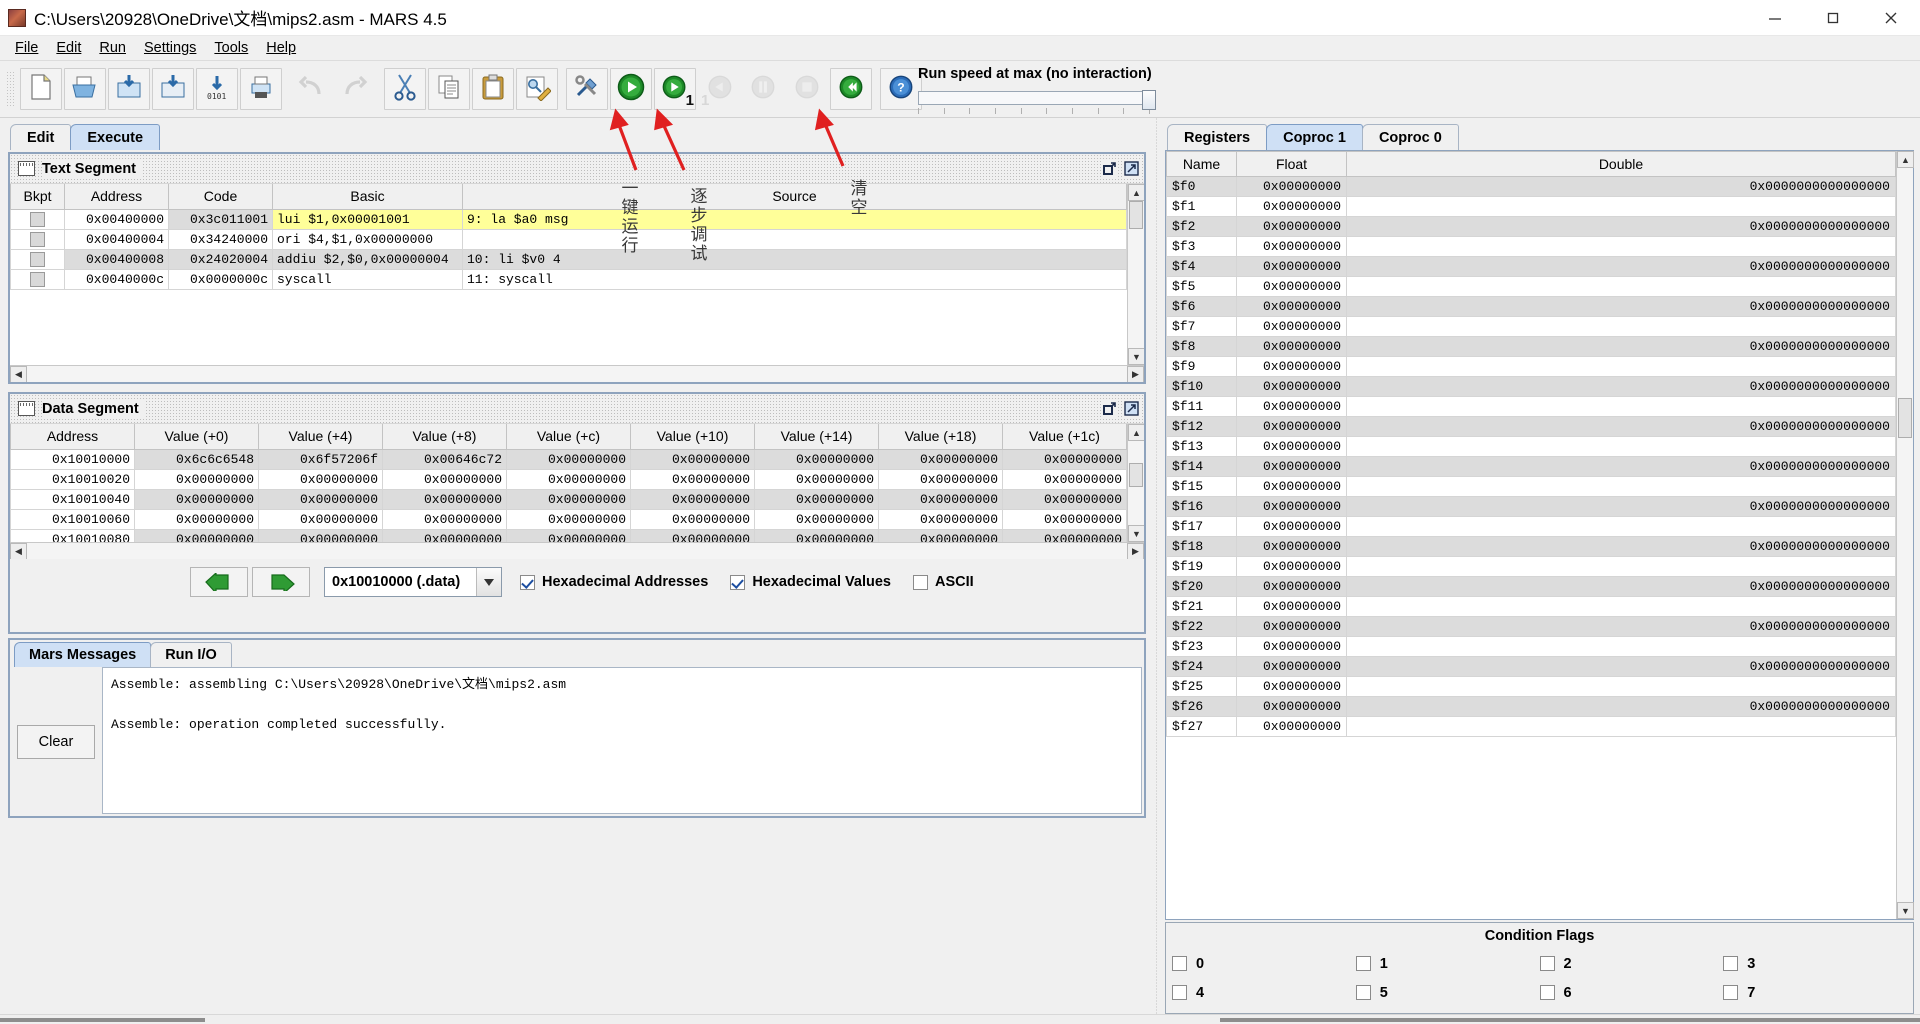 This screenshot has width=1920, height=1024. I want to click on tab-edit: Edit, so click(41, 137).